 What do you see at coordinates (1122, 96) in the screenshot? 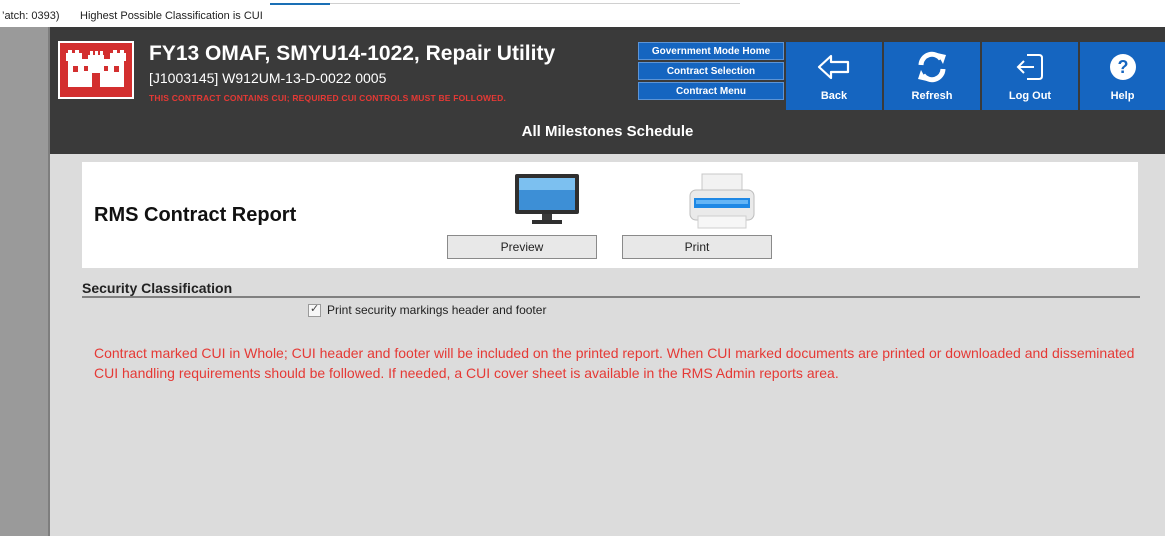
I see `help-label: Help` at bounding box center [1122, 96].